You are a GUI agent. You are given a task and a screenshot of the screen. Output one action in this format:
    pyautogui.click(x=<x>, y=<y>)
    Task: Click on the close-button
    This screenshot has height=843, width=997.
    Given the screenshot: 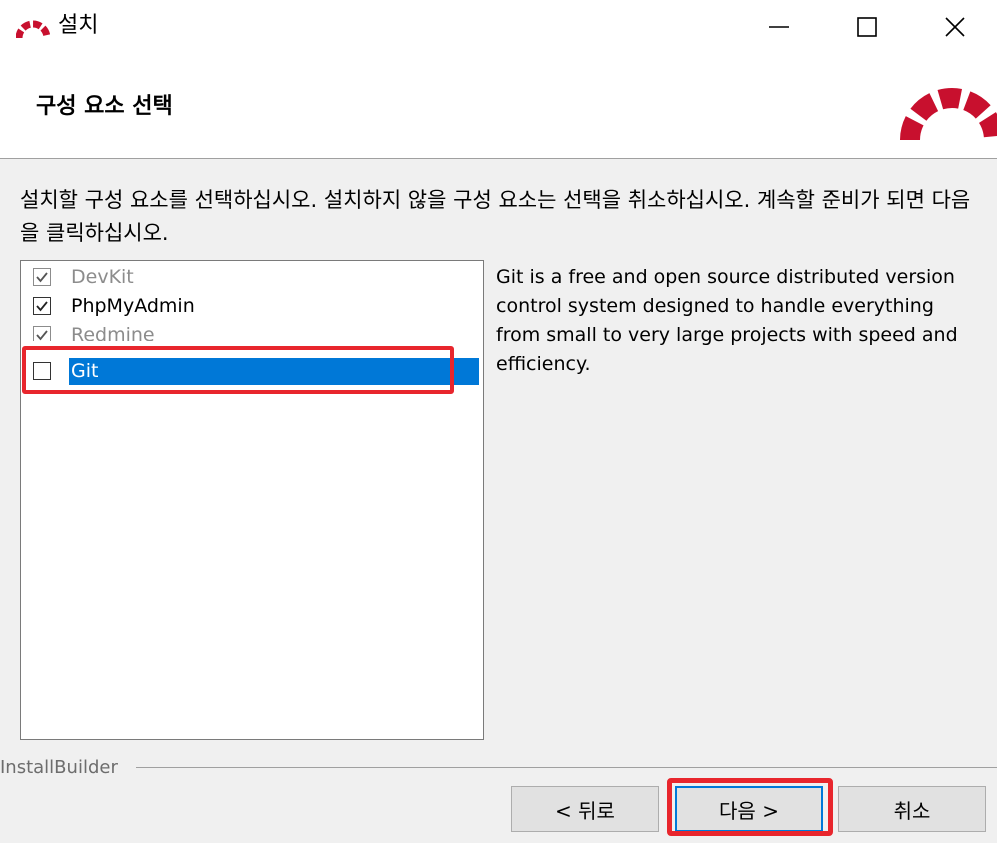 What is the action you would take?
    pyautogui.click(x=954, y=27)
    